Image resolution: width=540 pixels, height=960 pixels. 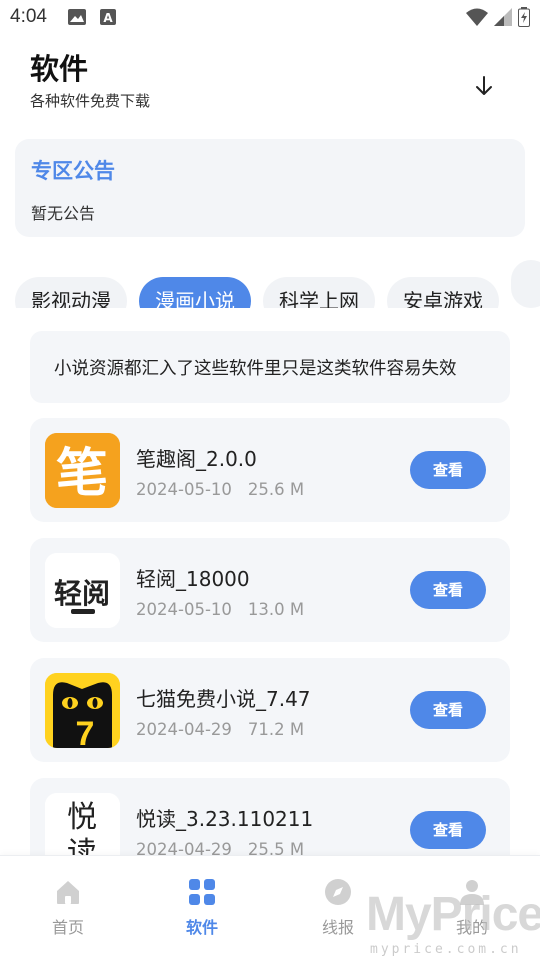 What do you see at coordinates (337, 927) in the screenshot?
I see `nav-deals-label: 线报` at bounding box center [337, 927].